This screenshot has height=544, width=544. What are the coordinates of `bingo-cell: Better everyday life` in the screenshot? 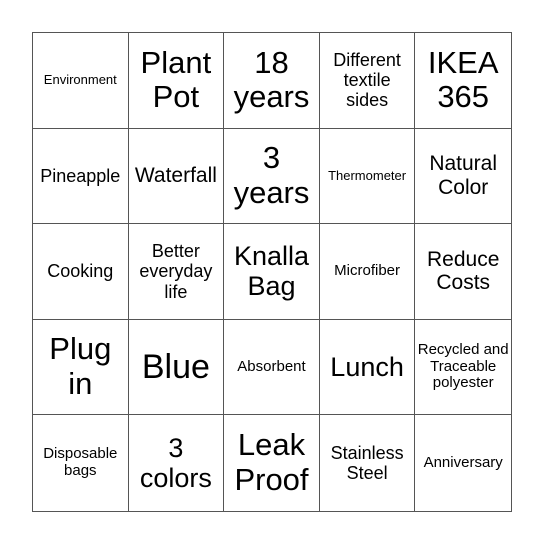 It's located at (176, 272).